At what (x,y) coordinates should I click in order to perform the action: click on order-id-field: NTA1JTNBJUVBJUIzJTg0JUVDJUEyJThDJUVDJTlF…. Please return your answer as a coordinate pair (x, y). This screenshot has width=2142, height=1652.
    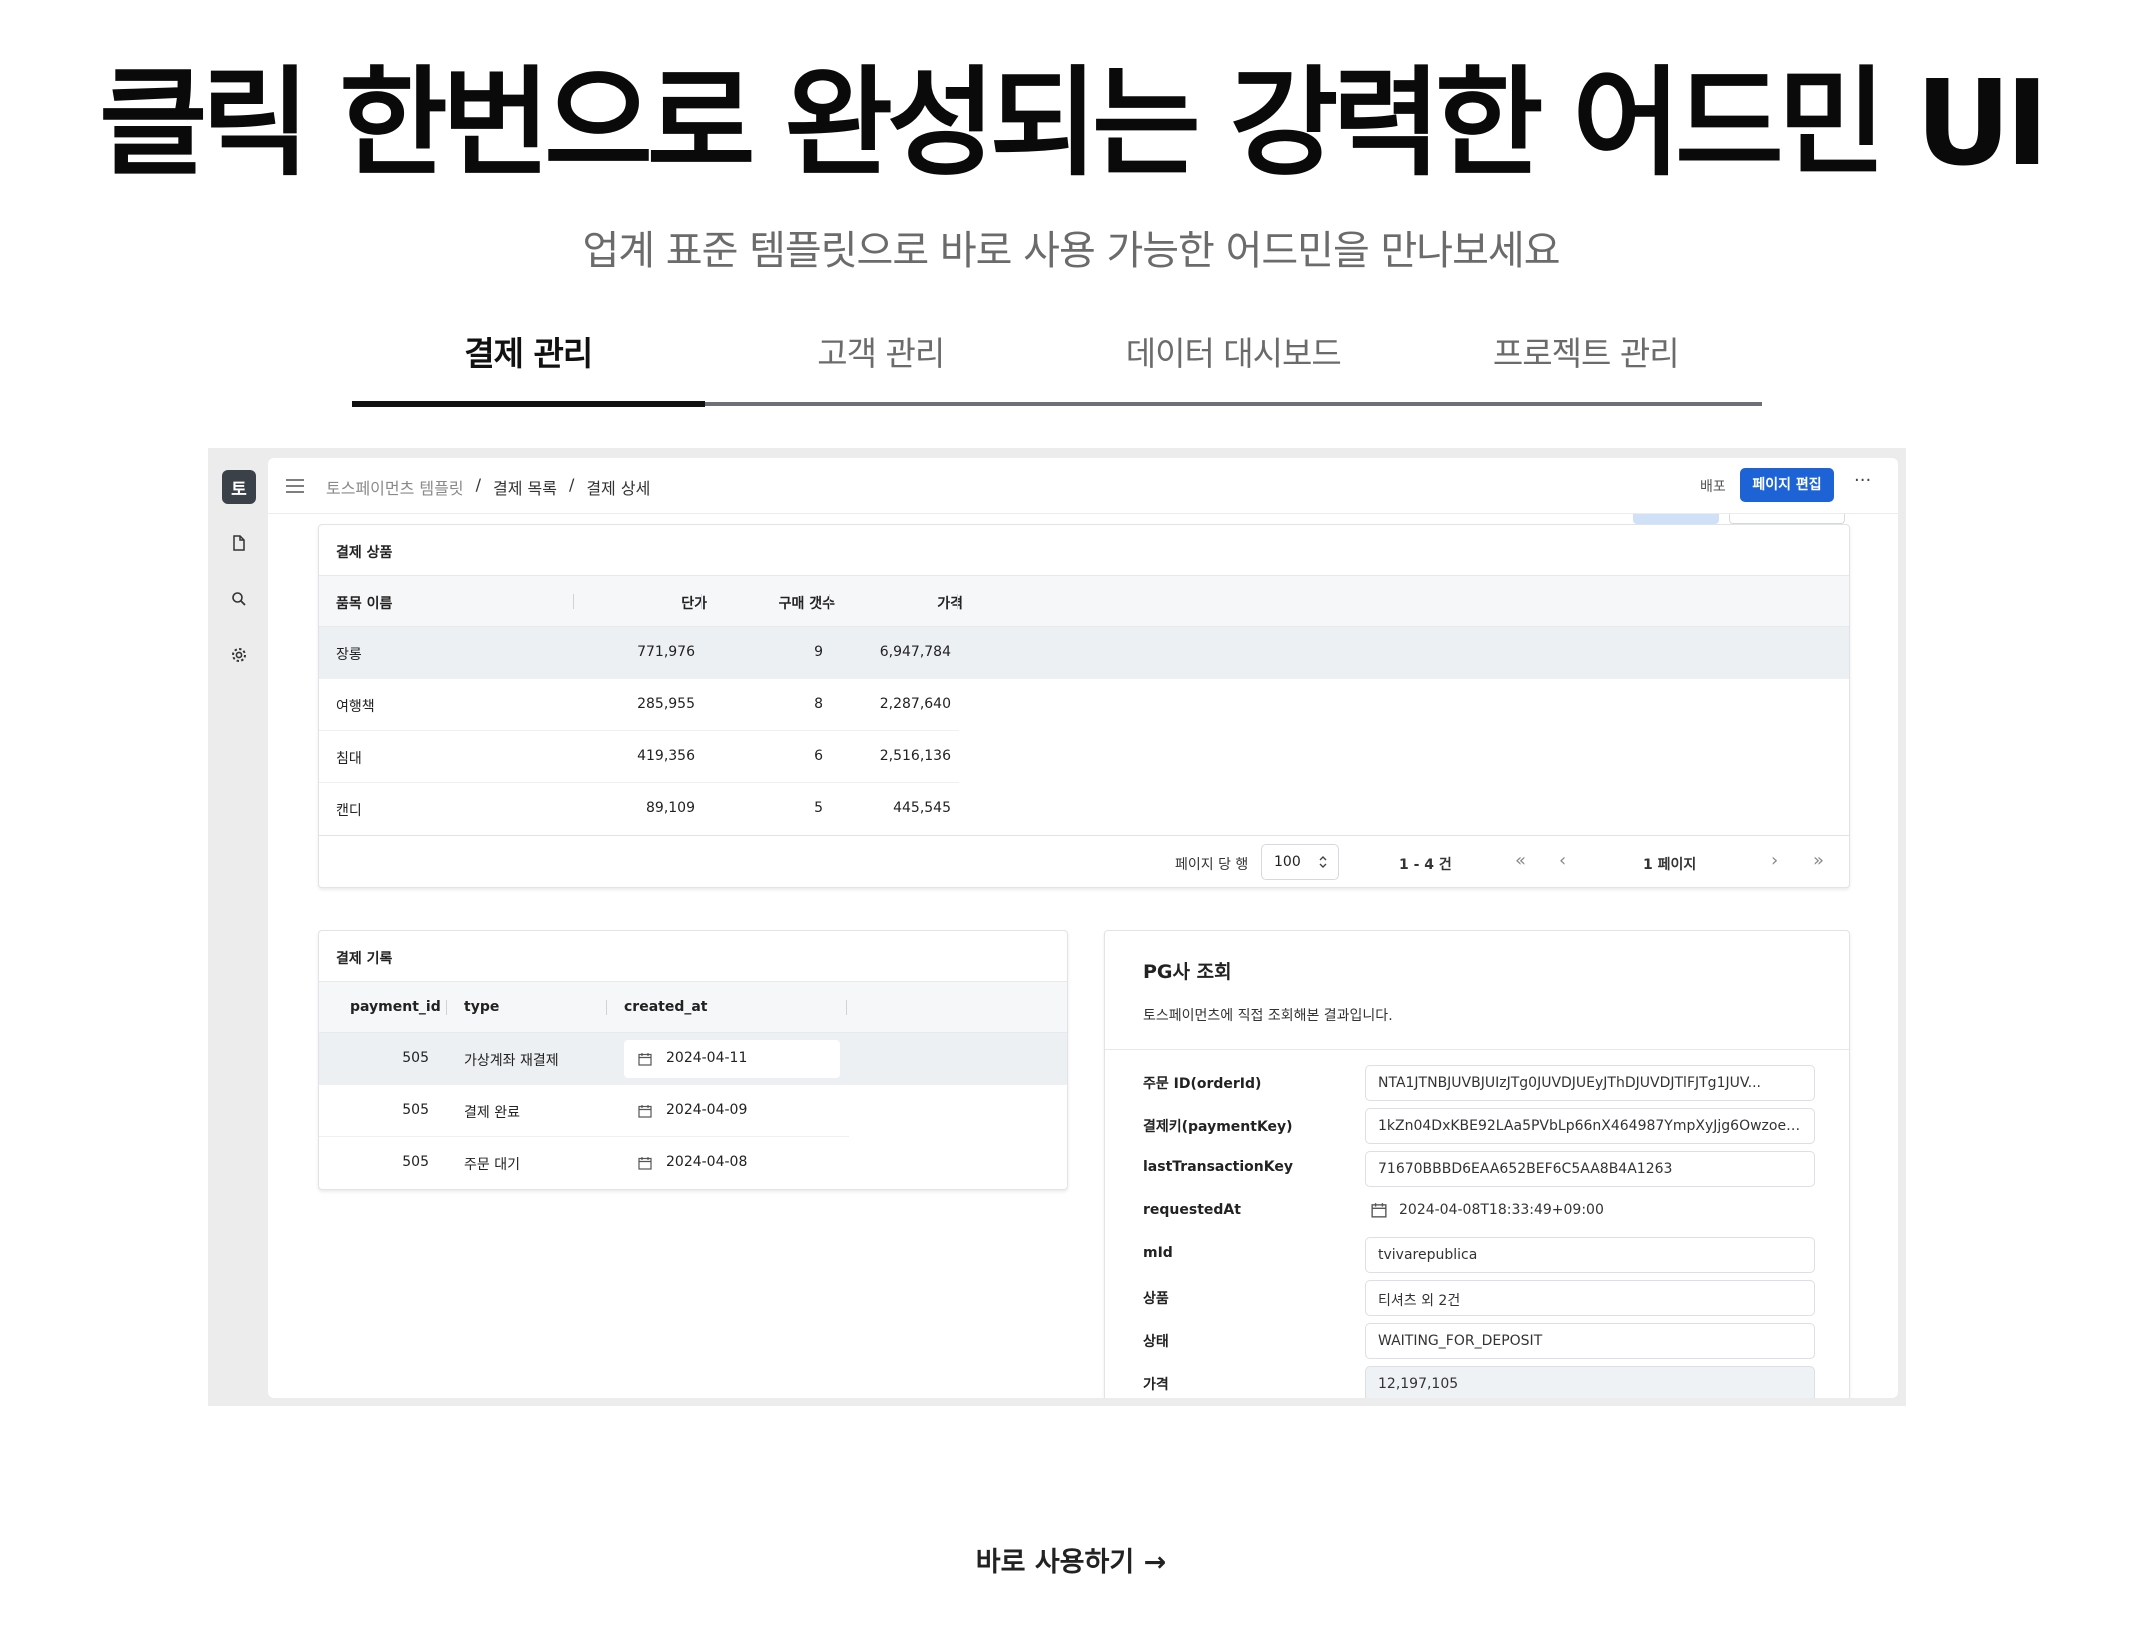
    Looking at the image, I should click on (1590, 1083).